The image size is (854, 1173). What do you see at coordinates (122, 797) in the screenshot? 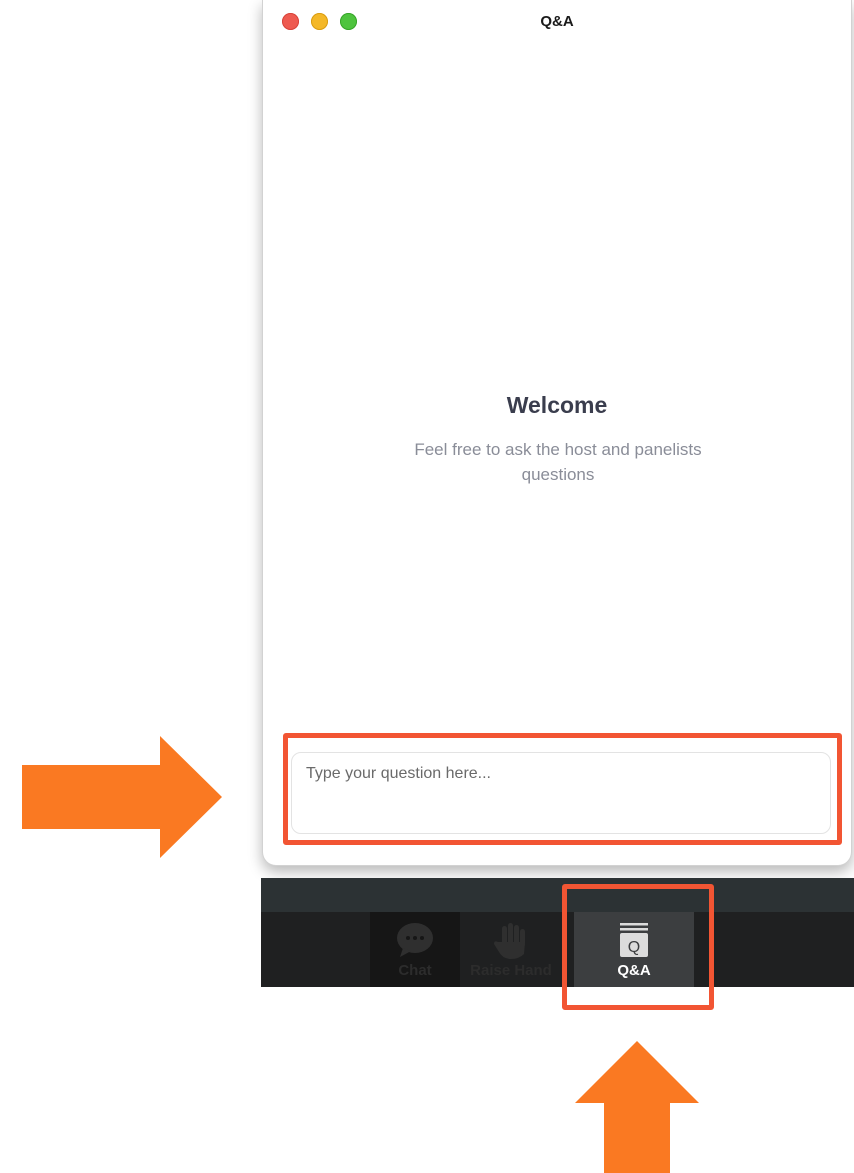
I see `arrow-right-icon` at bounding box center [122, 797].